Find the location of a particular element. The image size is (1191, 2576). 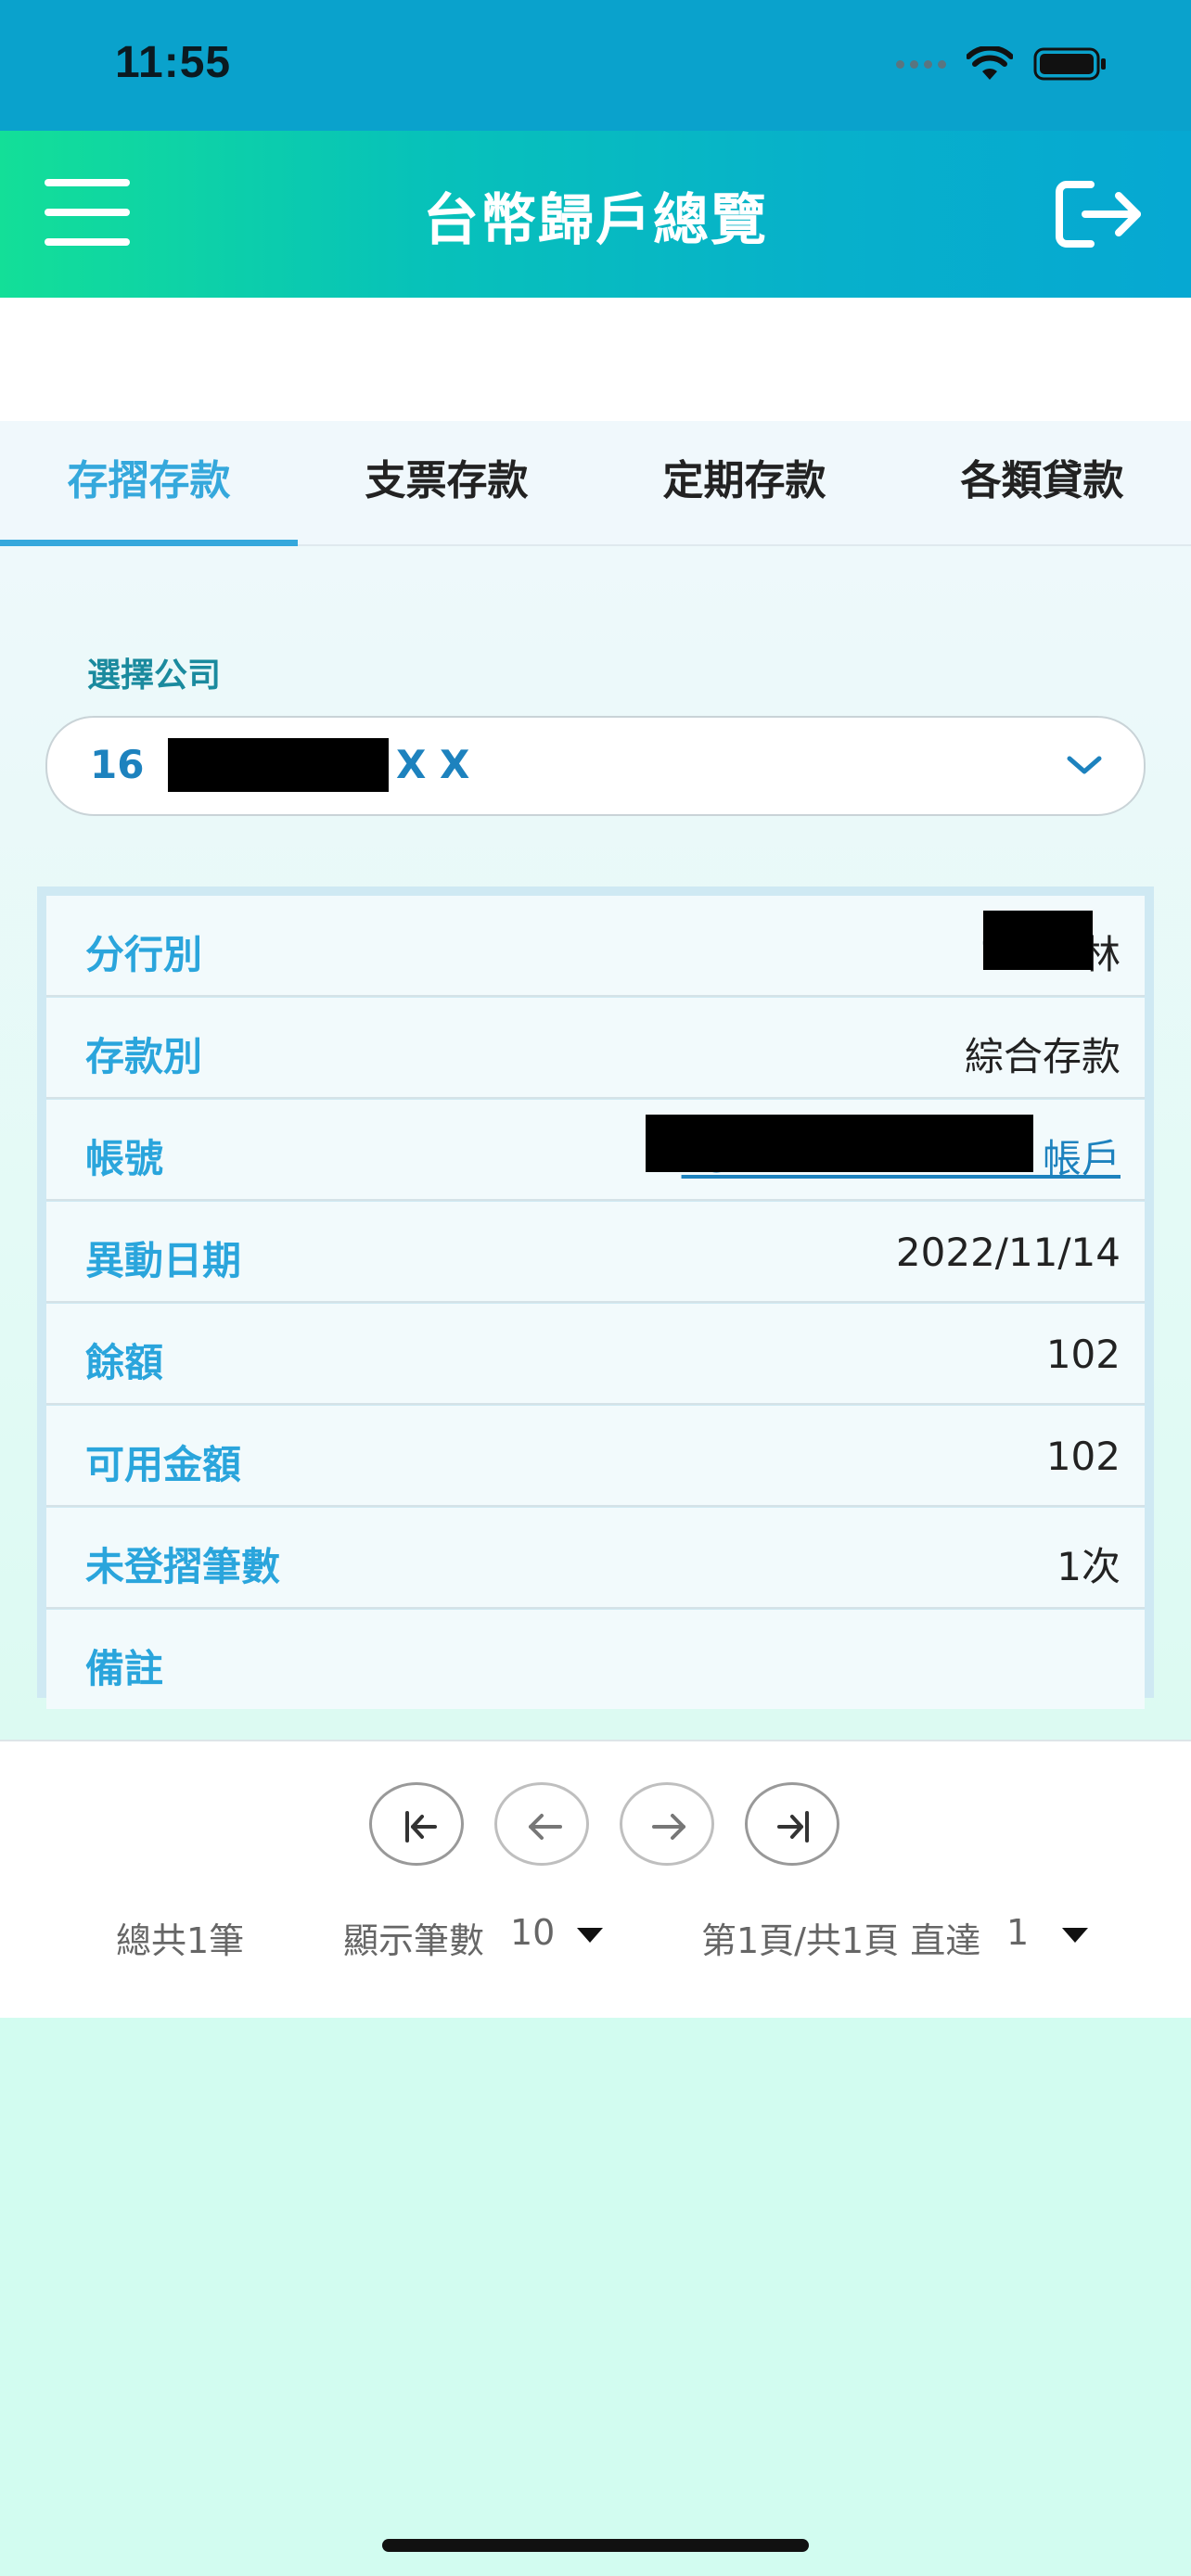

tab-check-deposit: 支票存款 is located at coordinates (447, 482).